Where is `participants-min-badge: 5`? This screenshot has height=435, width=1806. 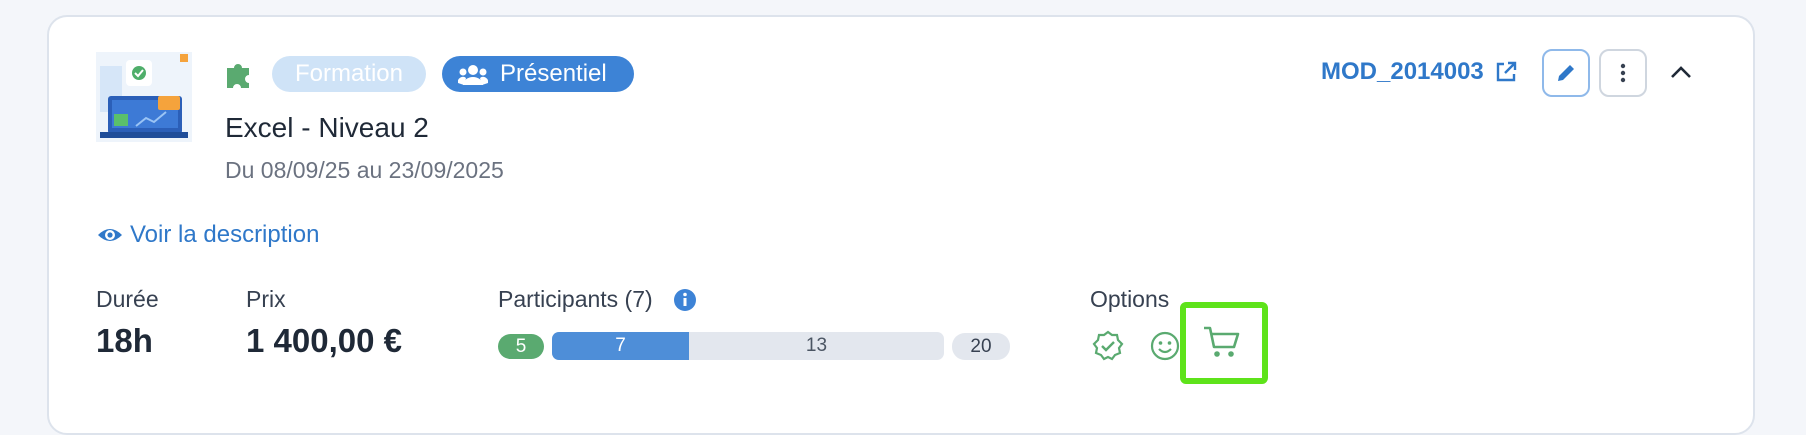
participants-min-badge: 5 is located at coordinates (521, 346).